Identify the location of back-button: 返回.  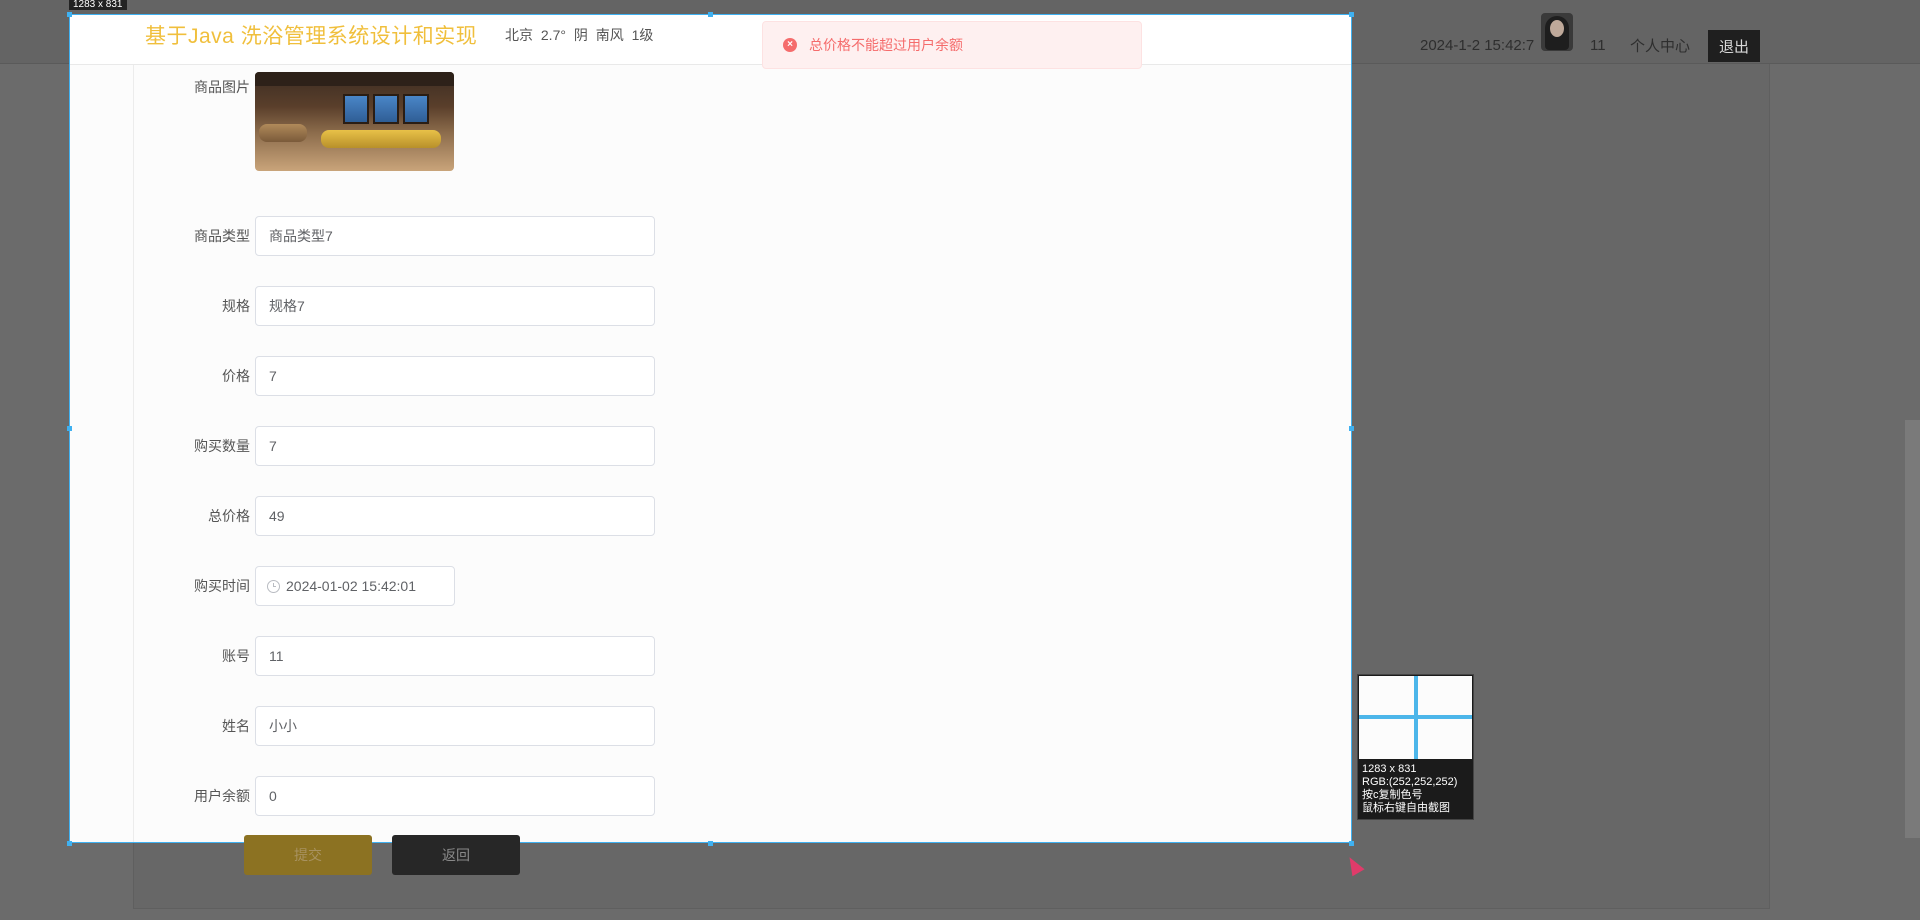
(456, 855).